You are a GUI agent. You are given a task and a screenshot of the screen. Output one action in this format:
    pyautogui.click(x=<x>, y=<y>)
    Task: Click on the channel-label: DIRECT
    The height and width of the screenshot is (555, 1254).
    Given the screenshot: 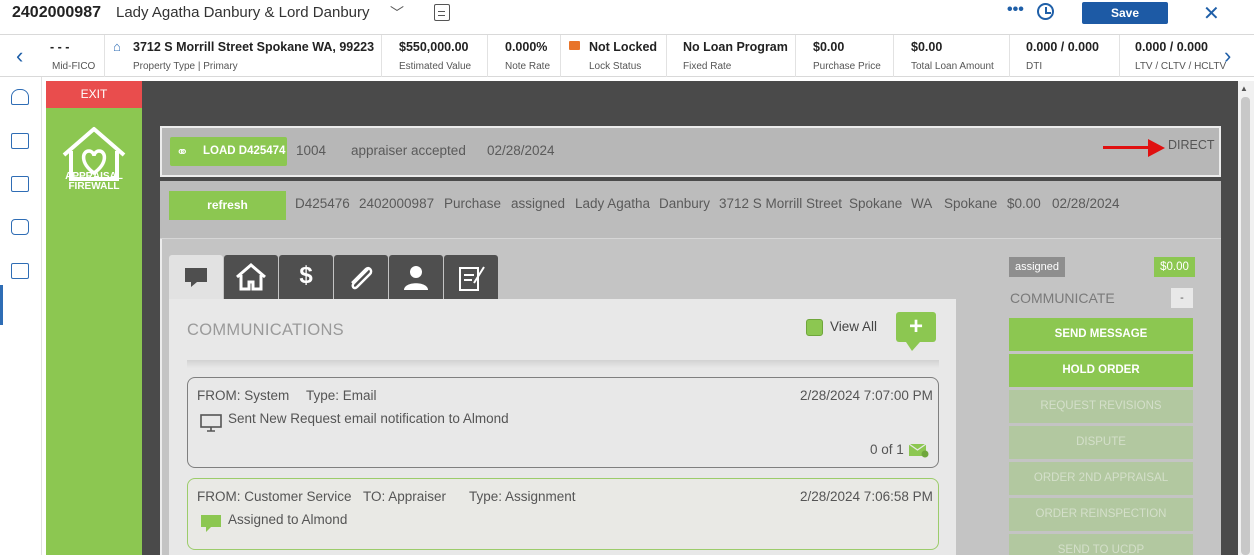 What is the action you would take?
    pyautogui.click(x=1191, y=145)
    